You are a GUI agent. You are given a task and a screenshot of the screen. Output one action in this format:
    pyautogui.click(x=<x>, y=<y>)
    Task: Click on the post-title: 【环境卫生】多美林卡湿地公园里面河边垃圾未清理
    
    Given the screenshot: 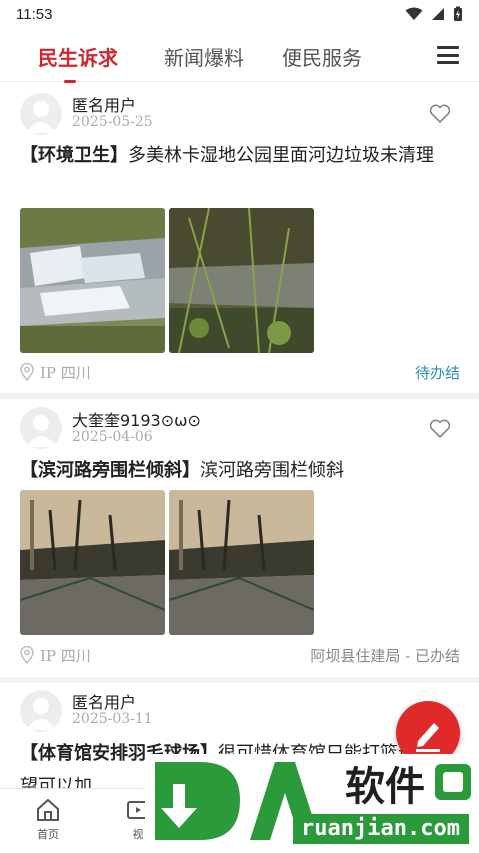 What is the action you would take?
    pyautogui.click(x=240, y=155)
    